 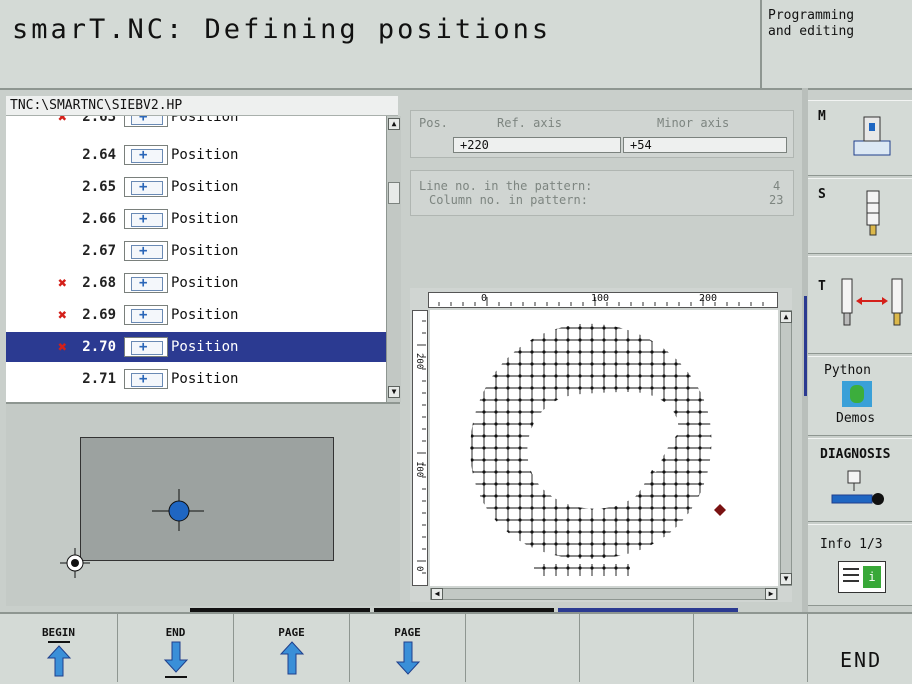 I want to click on row-number: 2.71, so click(x=99, y=379).